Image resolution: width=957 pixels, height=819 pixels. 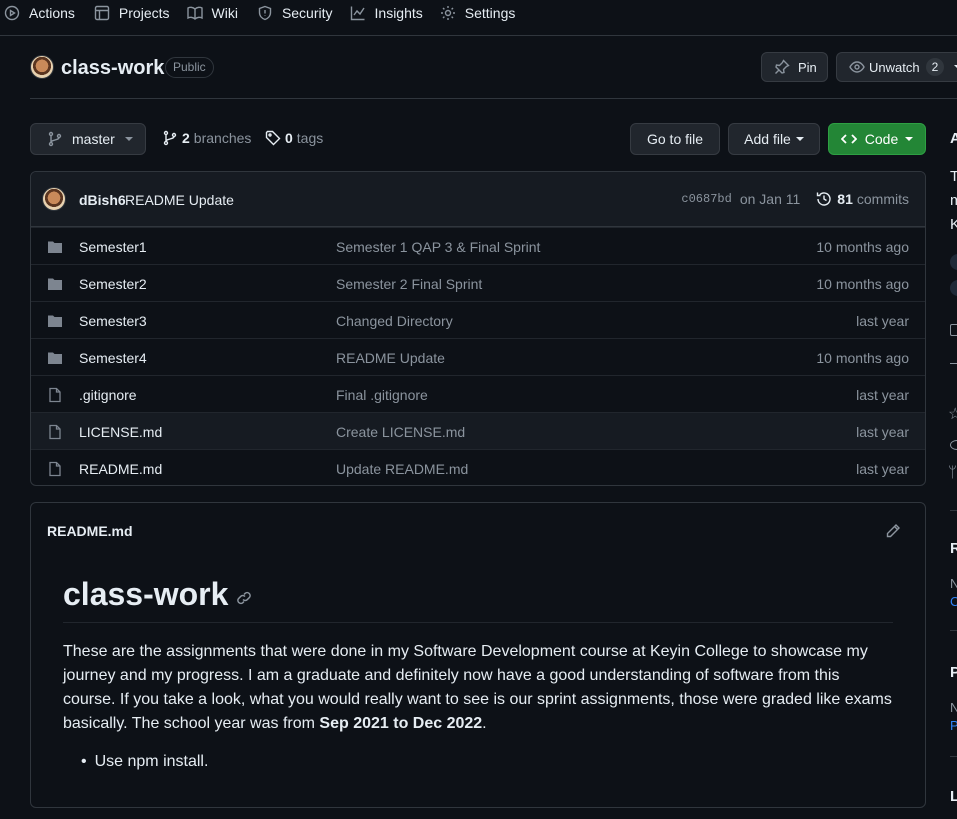 What do you see at coordinates (483, 13) in the screenshot?
I see `nav-settings: Settings` at bounding box center [483, 13].